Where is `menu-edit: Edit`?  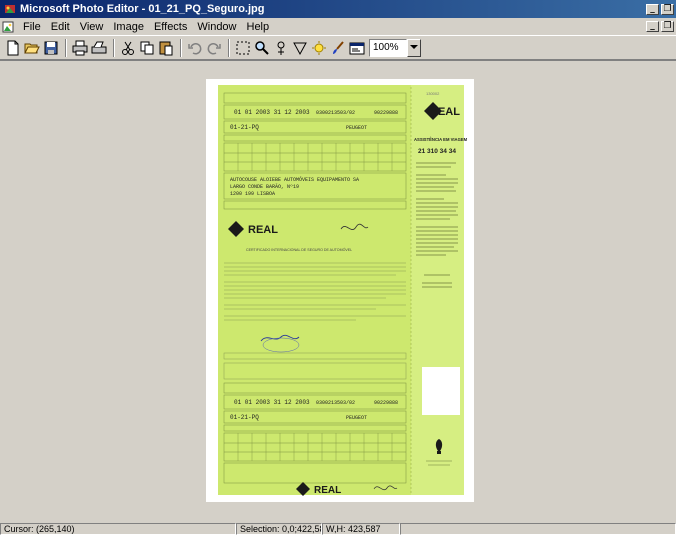
menu-edit: Edit is located at coordinates (60, 27).